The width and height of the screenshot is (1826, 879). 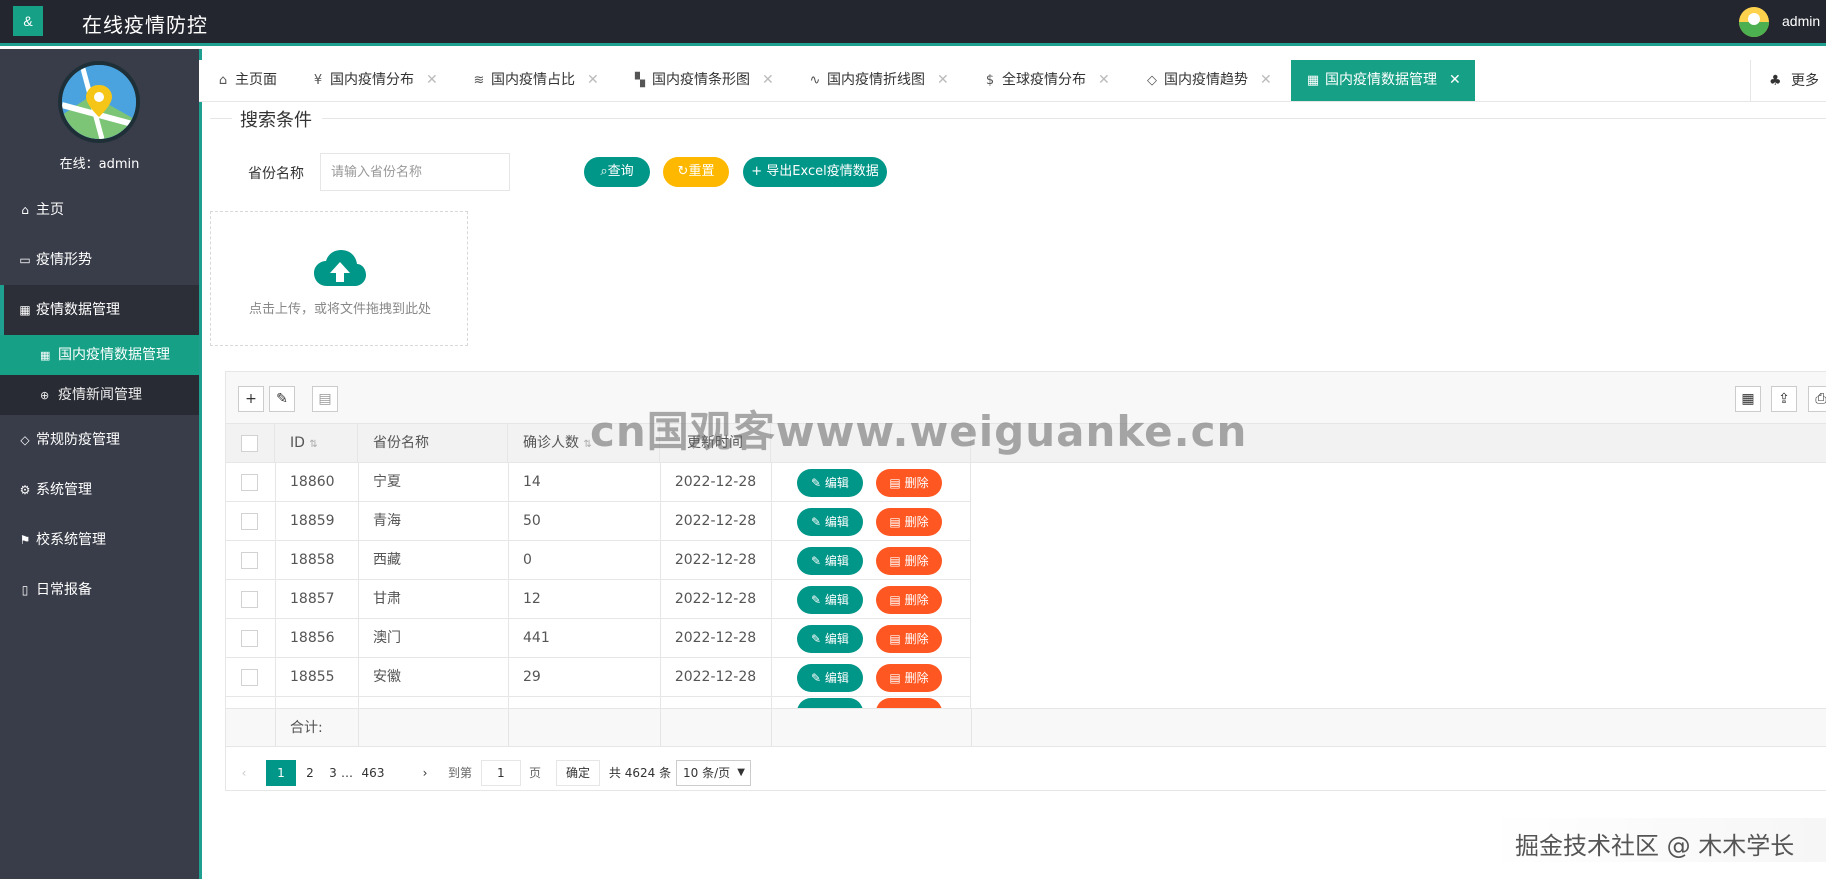 I want to click on monitor-icon: ▭, so click(x=25, y=260).